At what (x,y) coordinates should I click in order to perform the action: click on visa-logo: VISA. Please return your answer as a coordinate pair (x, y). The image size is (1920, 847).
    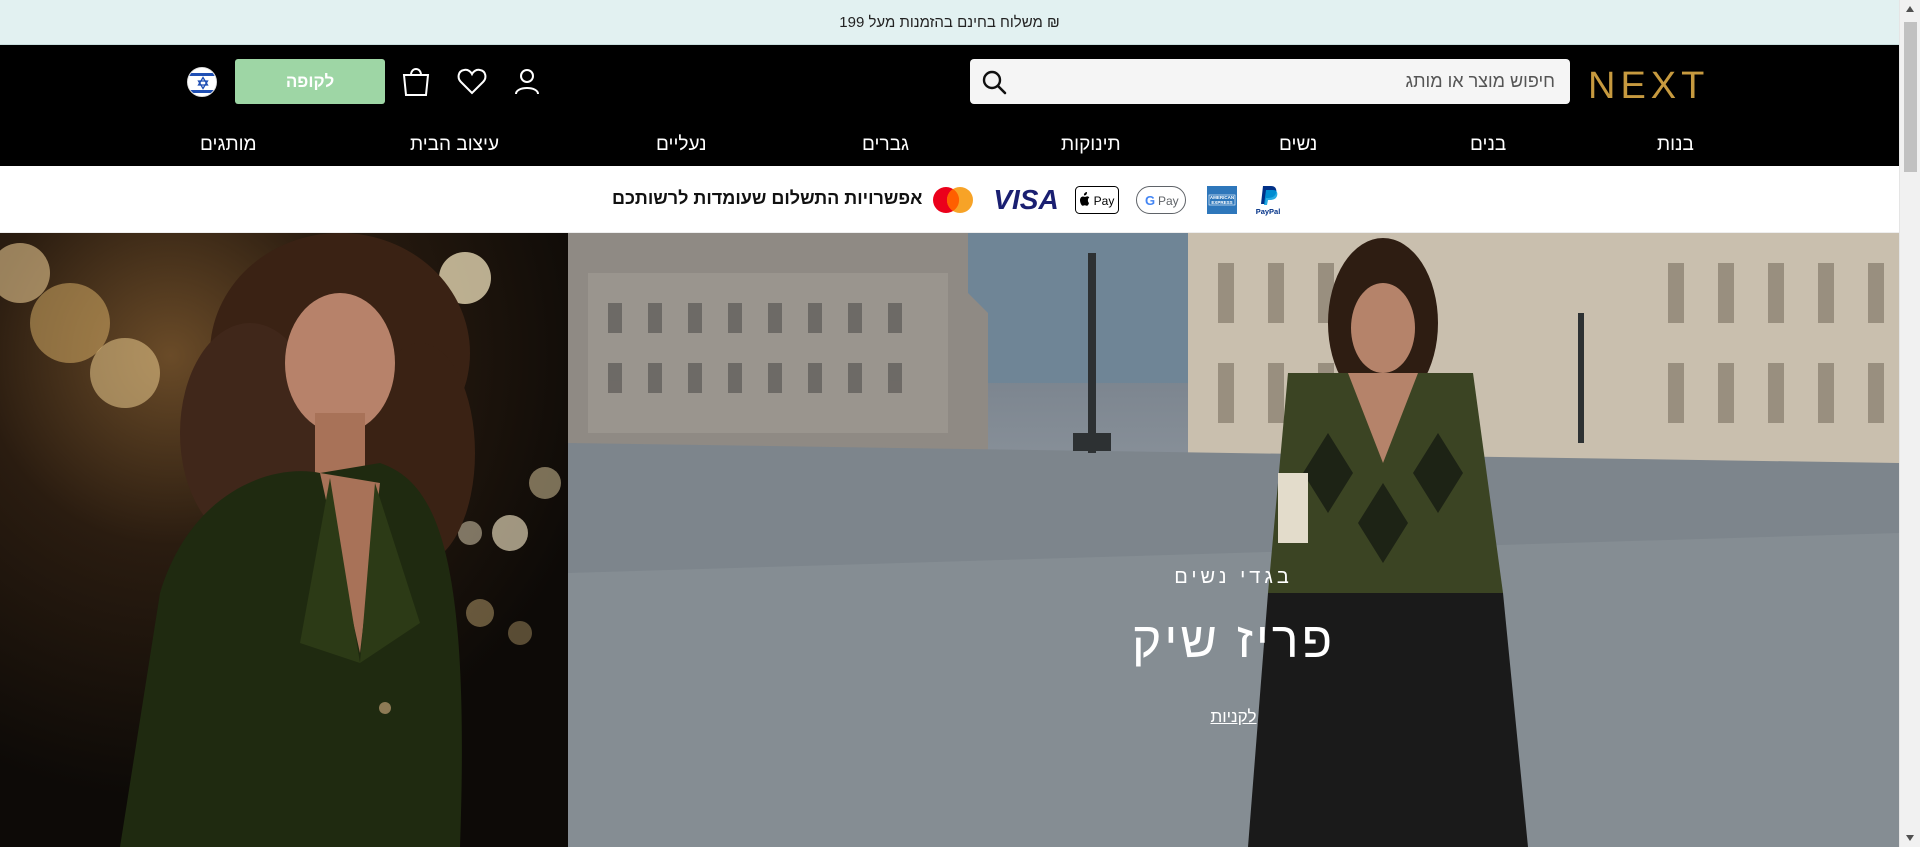
    Looking at the image, I should click on (1026, 199).